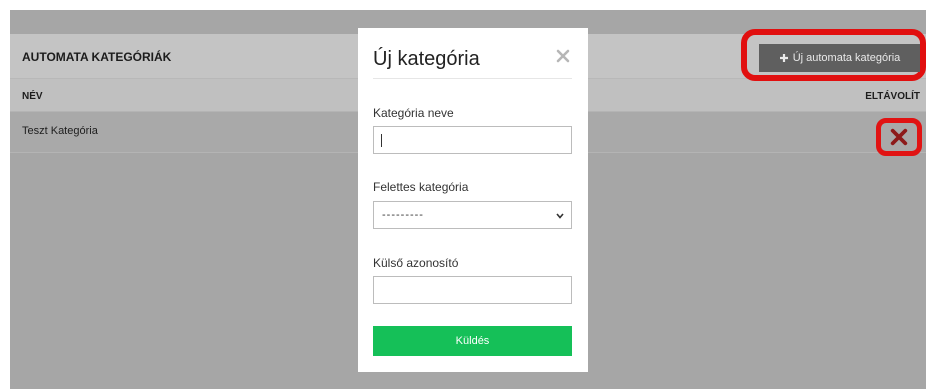  Describe the element at coordinates (413, 113) in the screenshot. I see `category-name-label: Kategória neve` at that location.